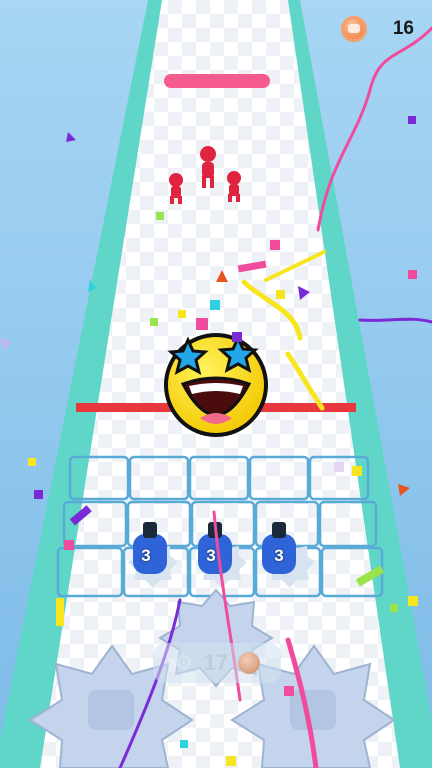 This screenshot has height=768, width=432. I want to click on coin-count: 16, so click(403, 28).